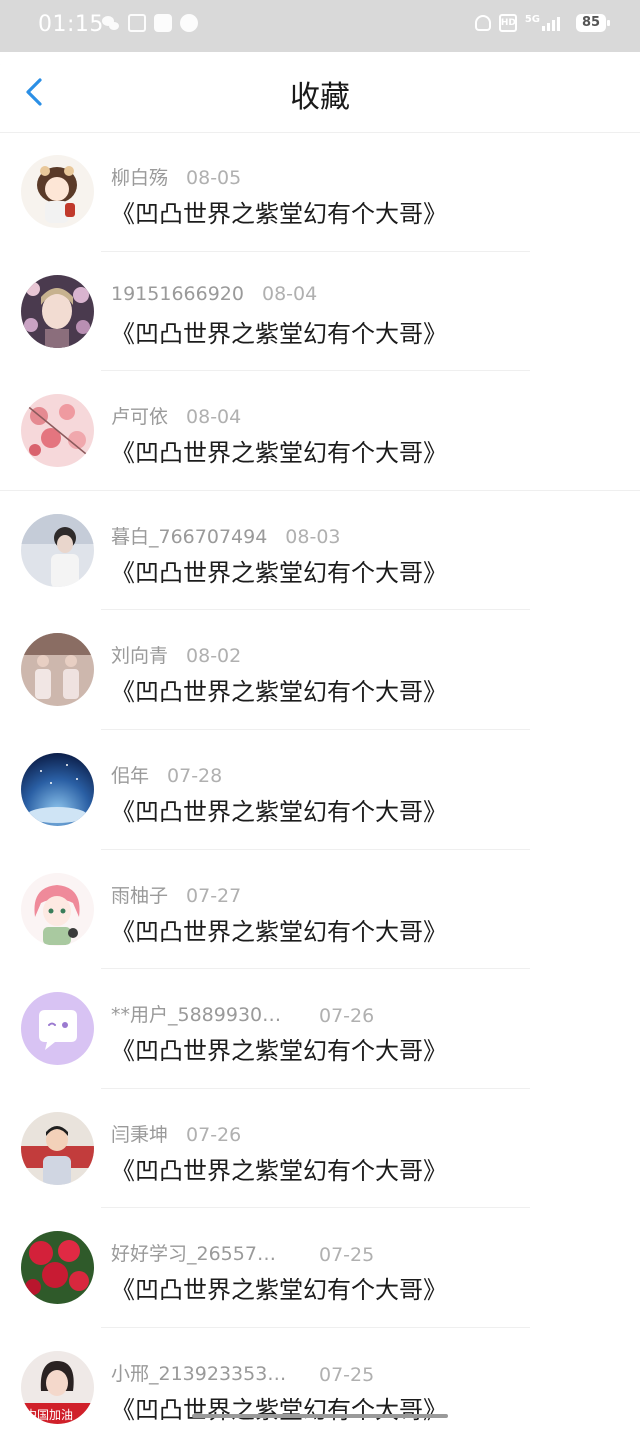 The image size is (640, 1448). What do you see at coordinates (176, 1133) in the screenshot?
I see `item-meta: 闫秉坤 07-26` at bounding box center [176, 1133].